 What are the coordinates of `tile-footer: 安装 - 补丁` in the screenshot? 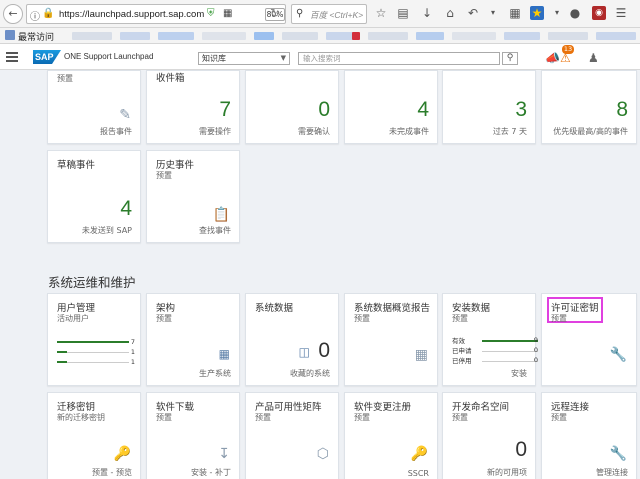 It's located at (211, 472).